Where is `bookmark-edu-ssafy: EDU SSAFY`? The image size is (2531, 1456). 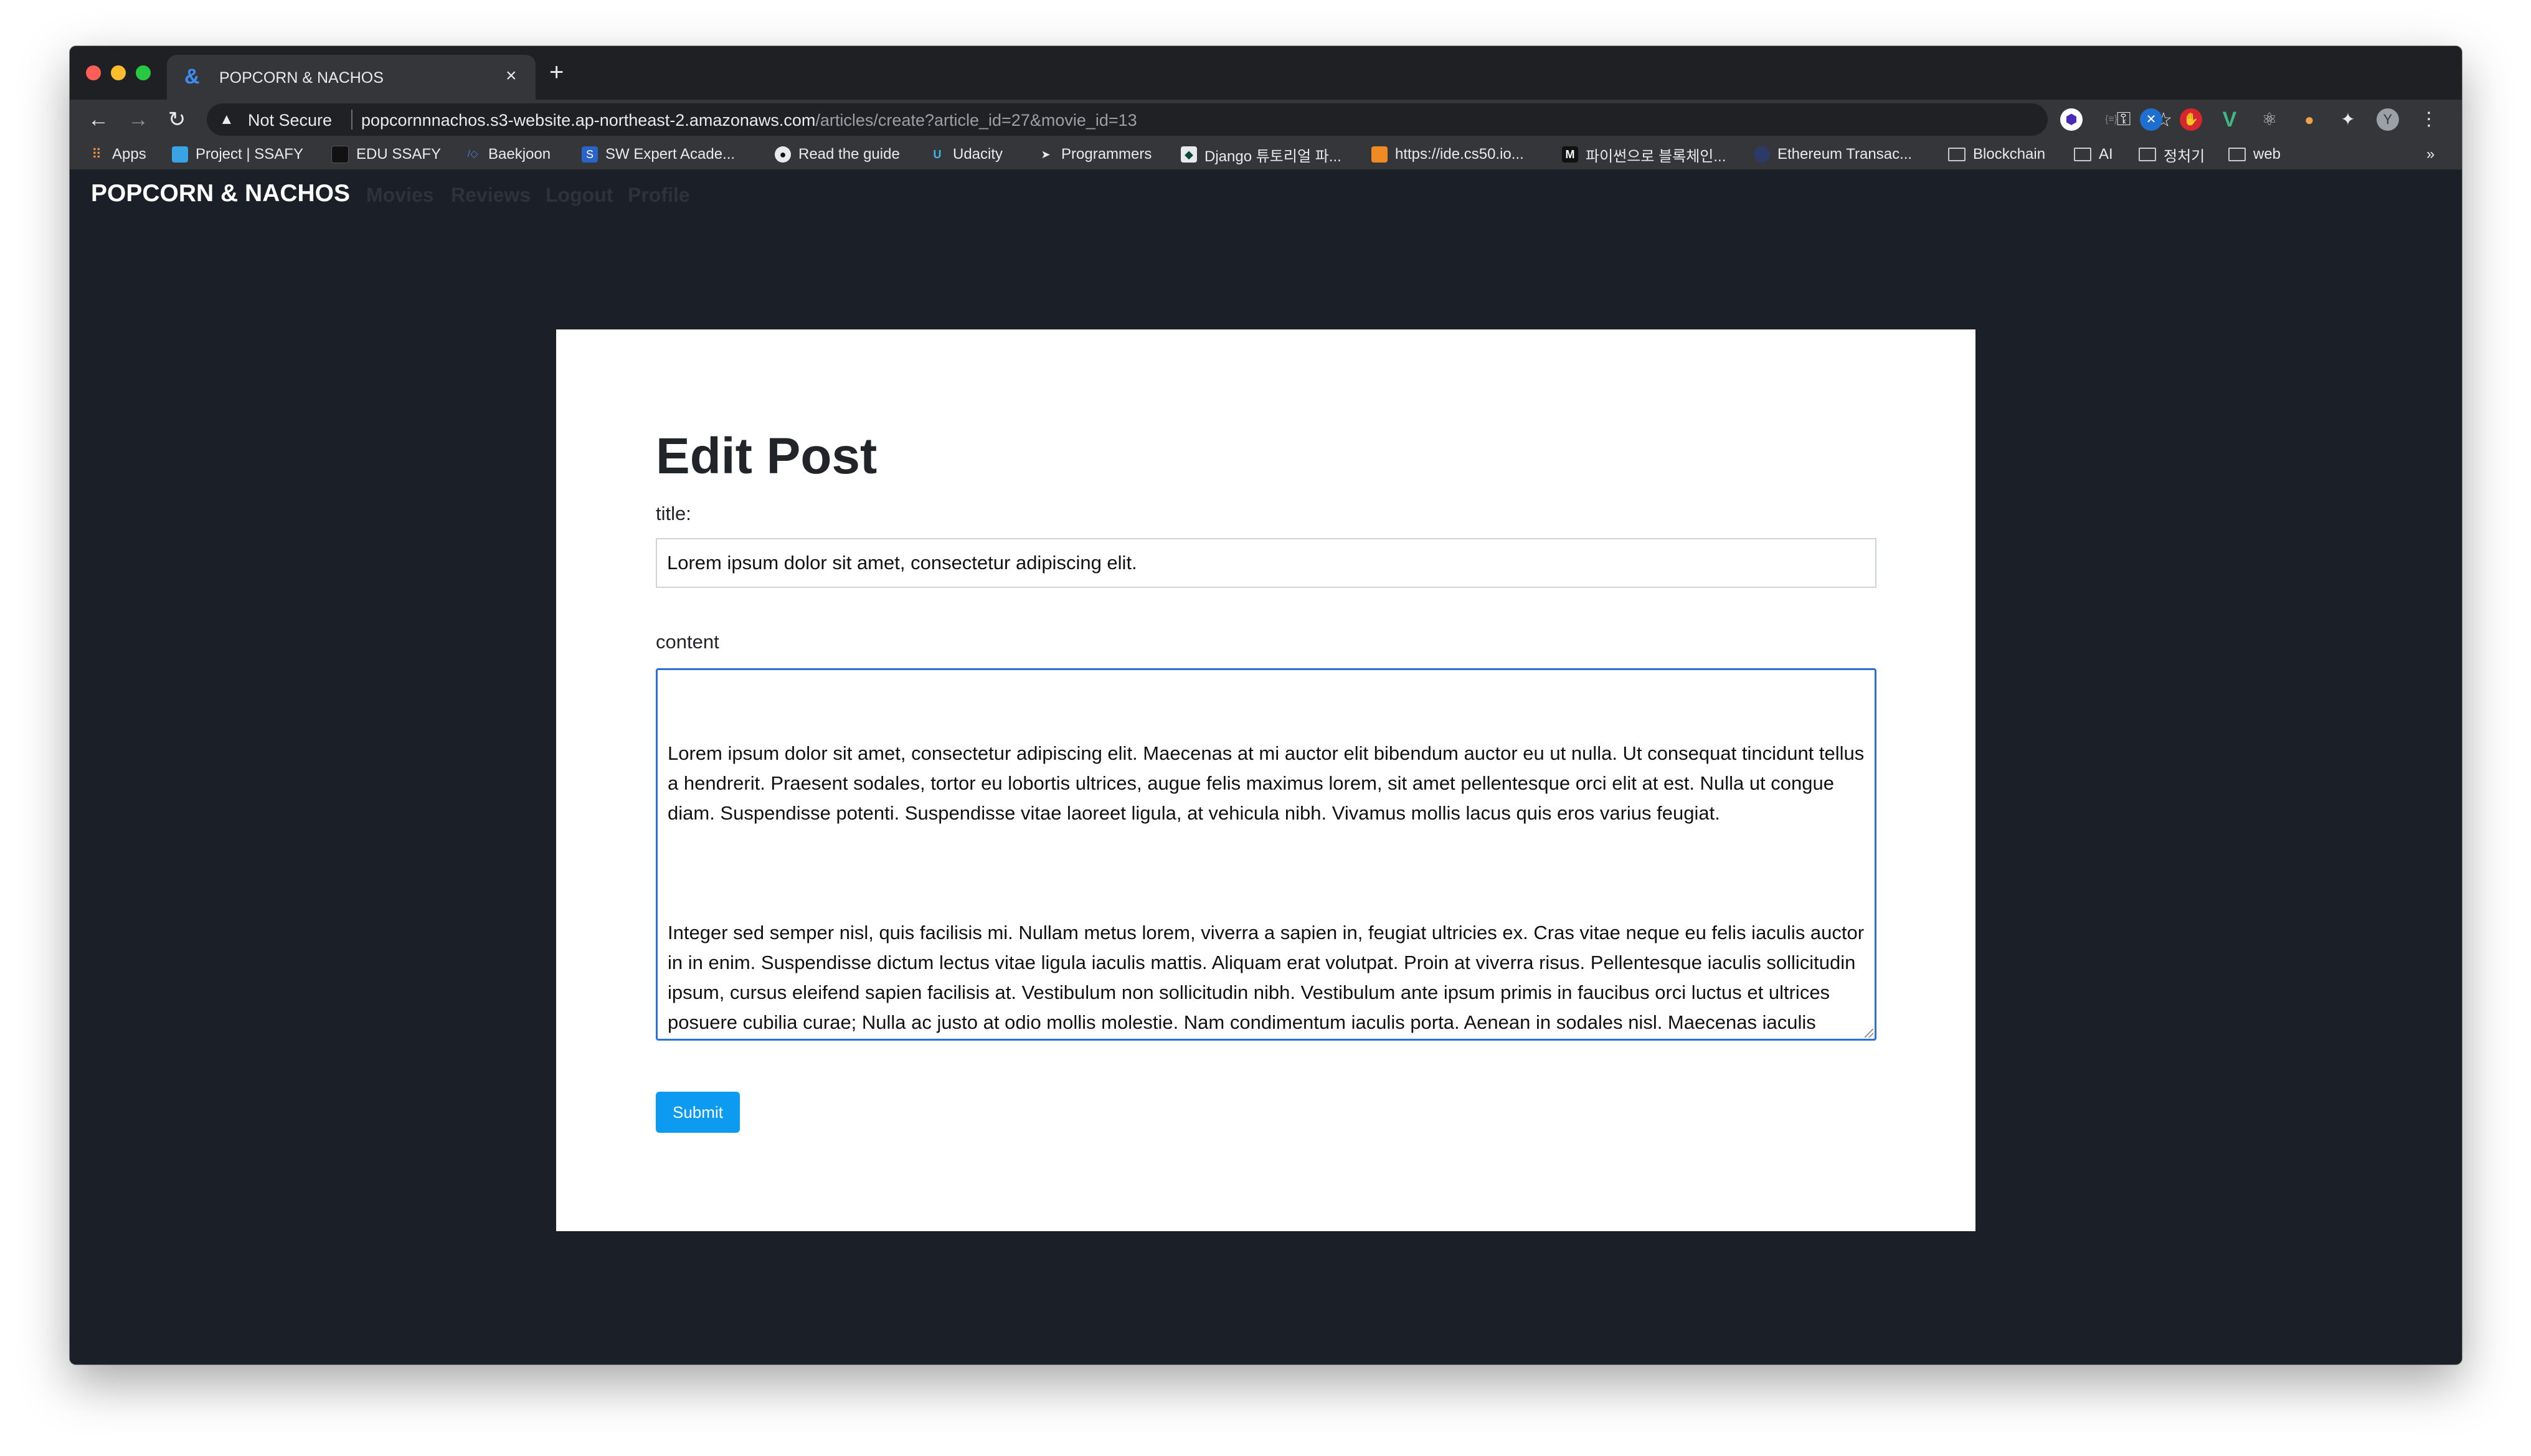
bookmark-edu-ssafy: EDU SSAFY is located at coordinates (386, 154).